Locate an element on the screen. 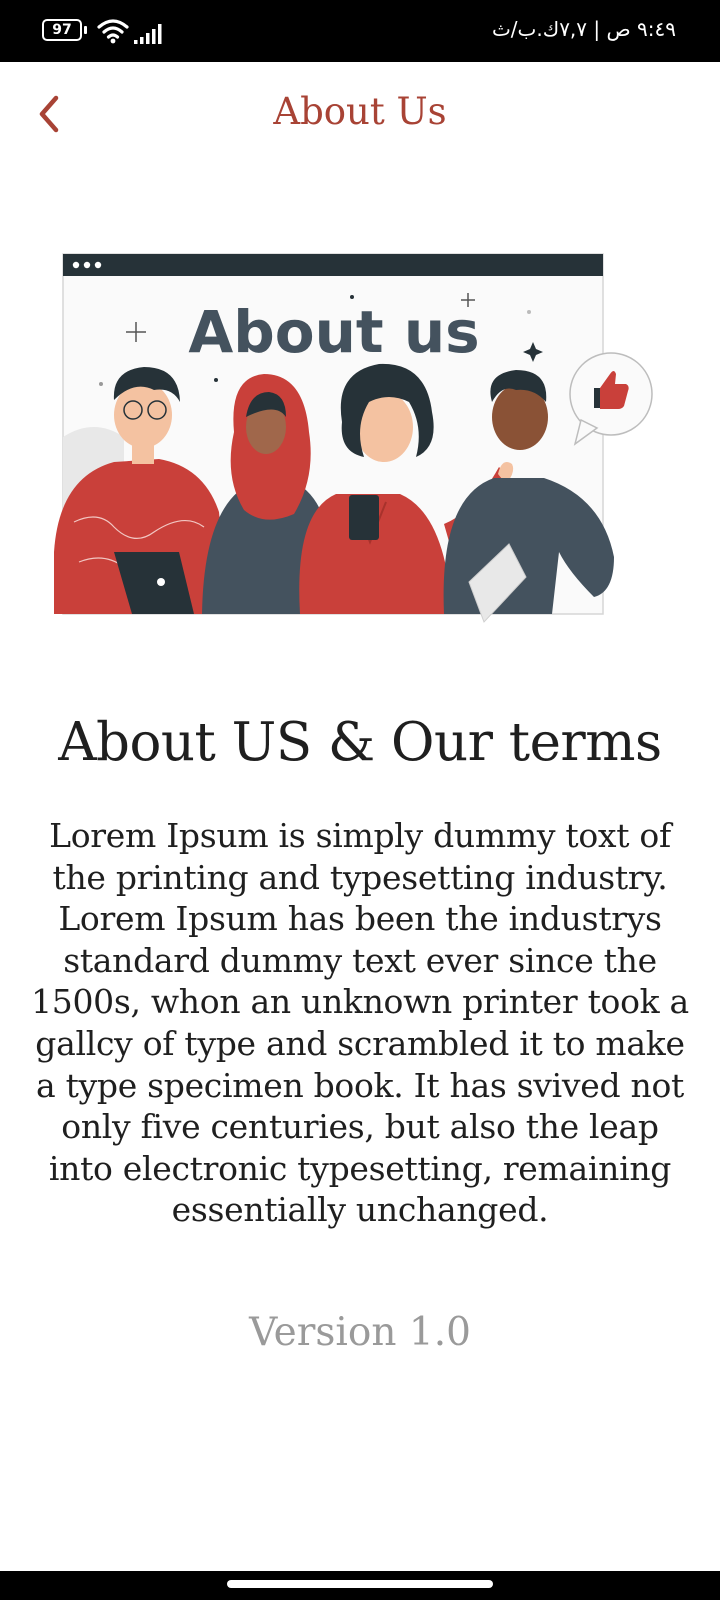 Image resolution: width=720 pixels, height=1600 pixels. system-navigation-bar is located at coordinates (360, 1585).